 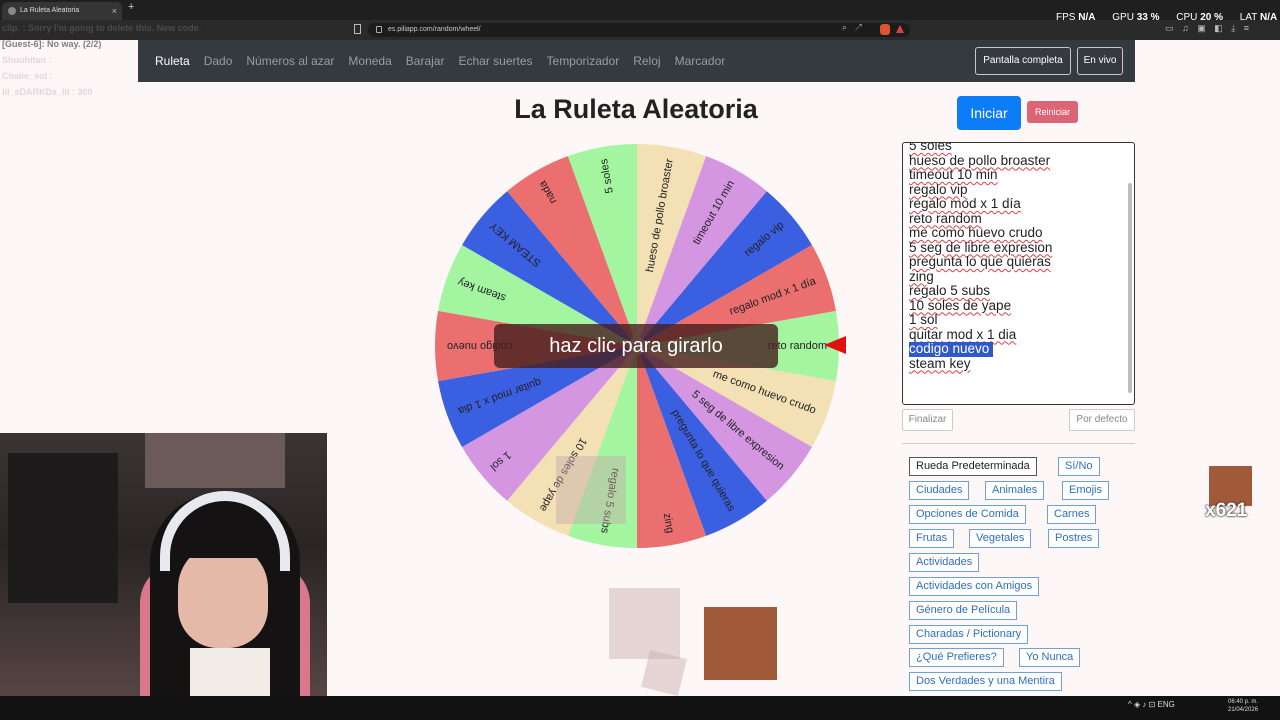 I want to click on emote-counter: x621, so click(x=1226, y=510).